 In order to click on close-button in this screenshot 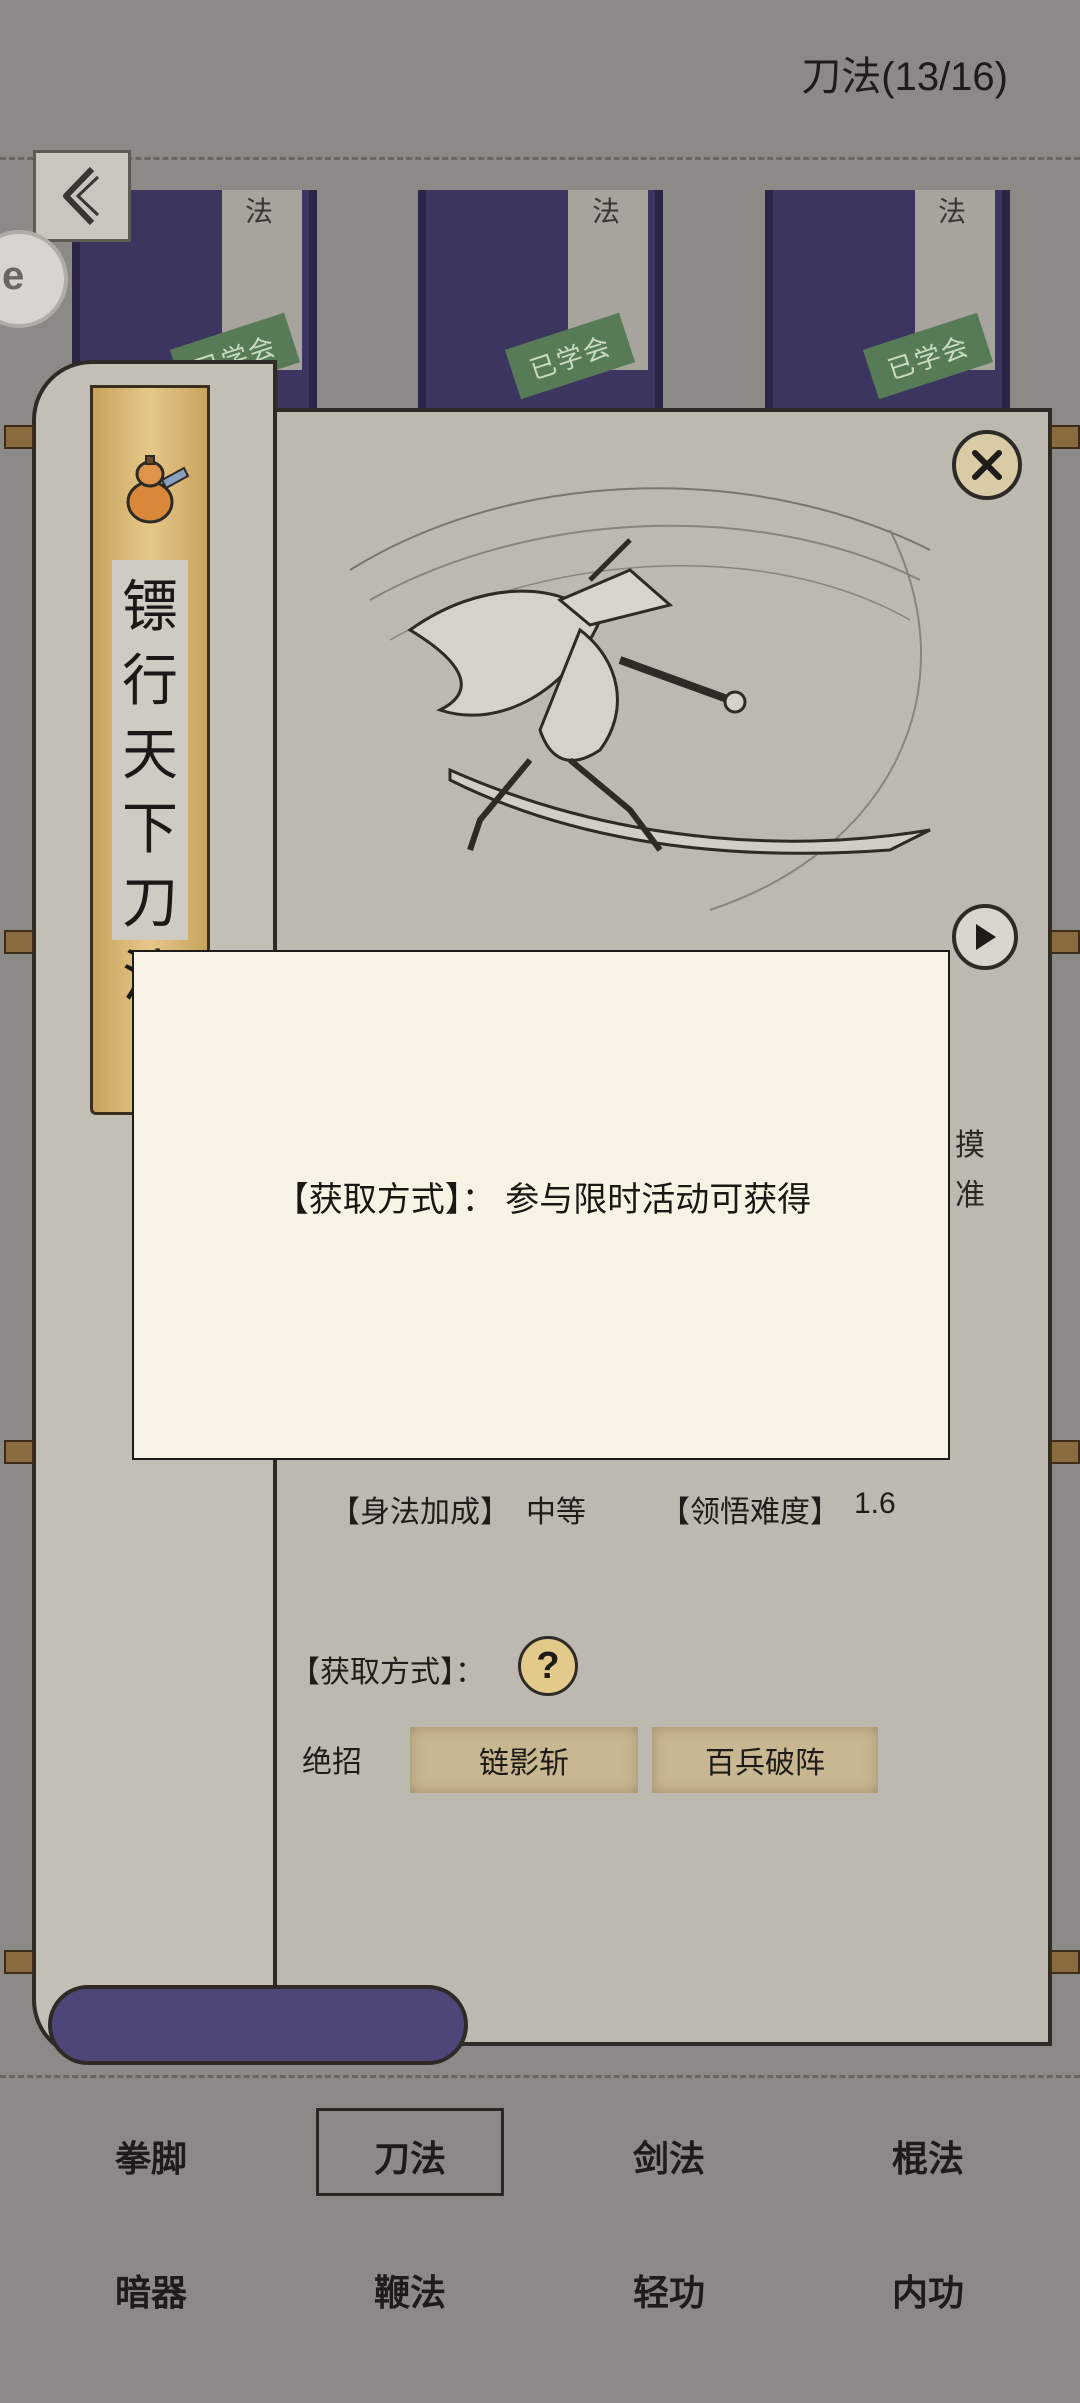, I will do `click(987, 465)`.